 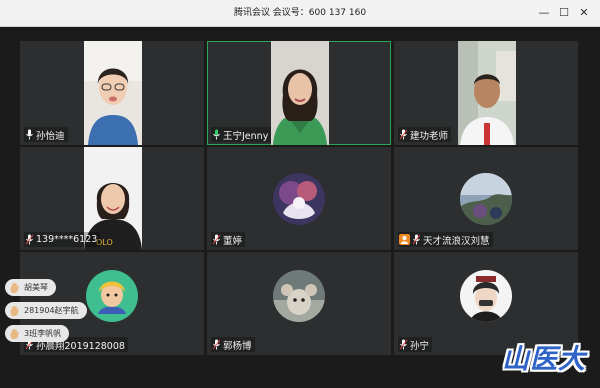 What do you see at coordinates (50, 136) in the screenshot?
I see `participant-name: 孙怡迪` at bounding box center [50, 136].